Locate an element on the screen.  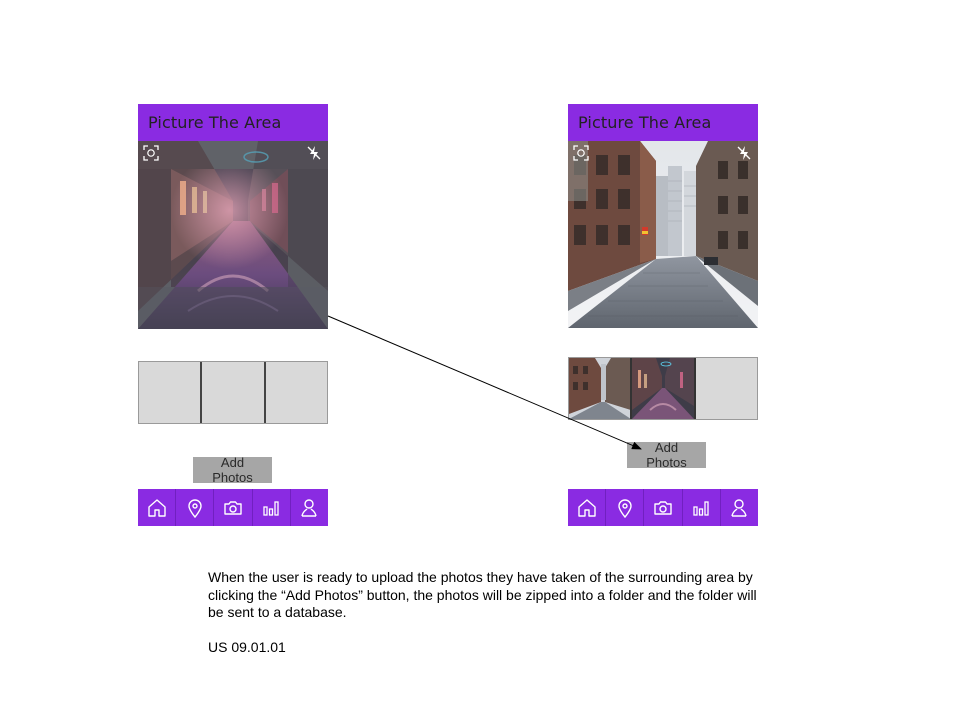
user-story-id: US 09.01.01 is located at coordinates (247, 647).